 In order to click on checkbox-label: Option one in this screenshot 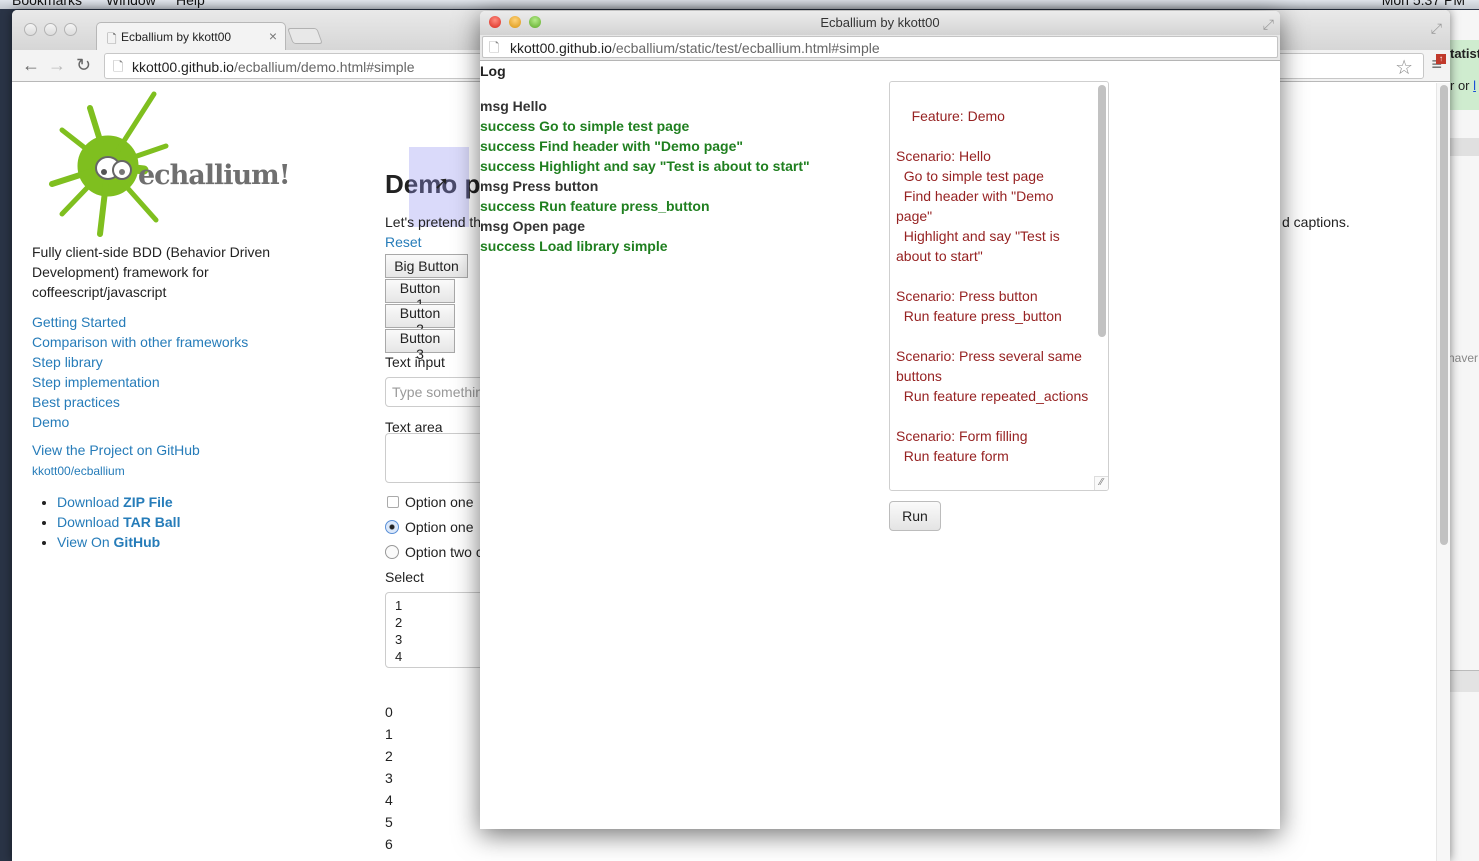, I will do `click(439, 502)`.